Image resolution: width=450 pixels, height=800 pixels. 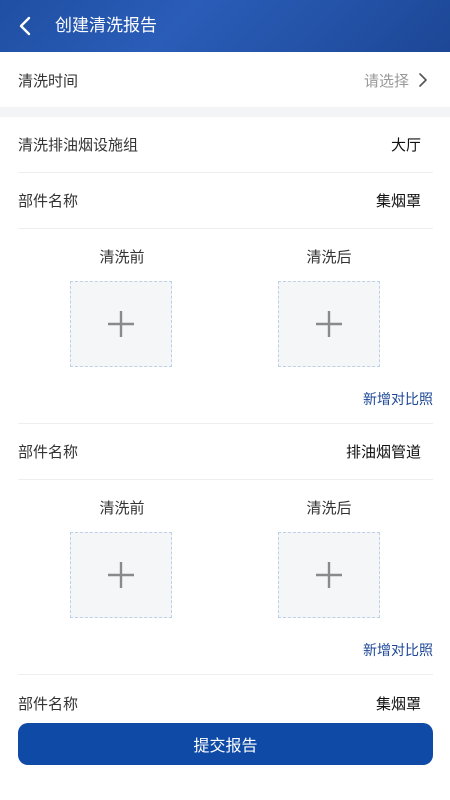 What do you see at coordinates (423, 80) in the screenshot?
I see `chevron-right-icon` at bounding box center [423, 80].